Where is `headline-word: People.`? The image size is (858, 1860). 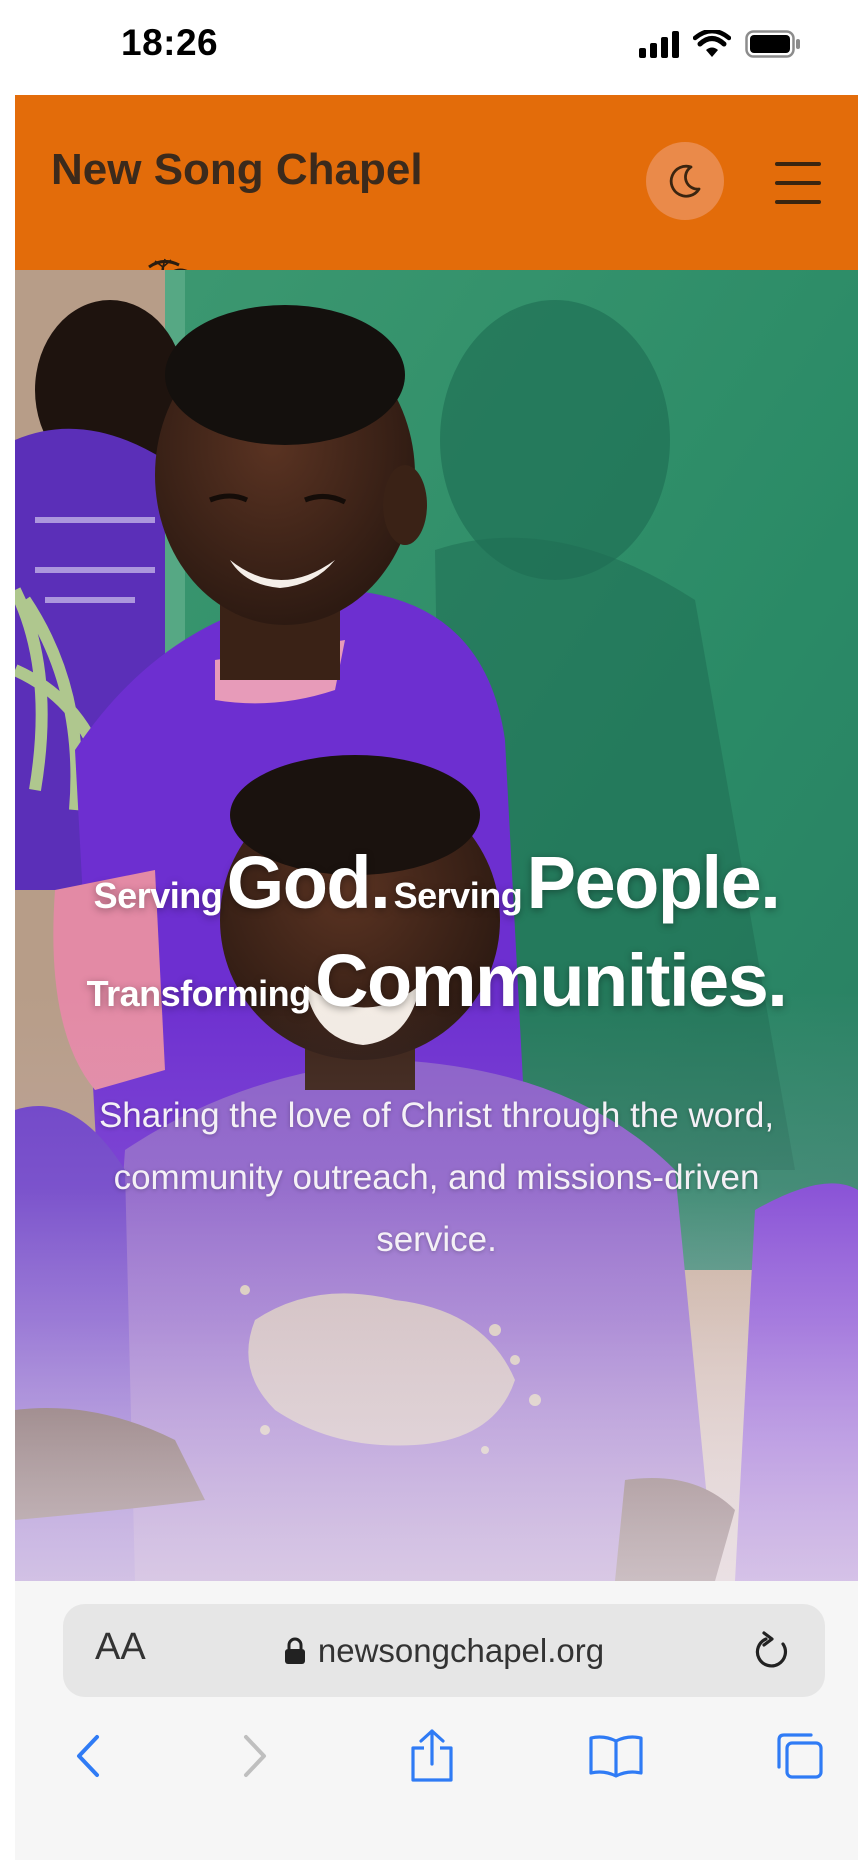
headline-word: People. is located at coordinates (653, 882).